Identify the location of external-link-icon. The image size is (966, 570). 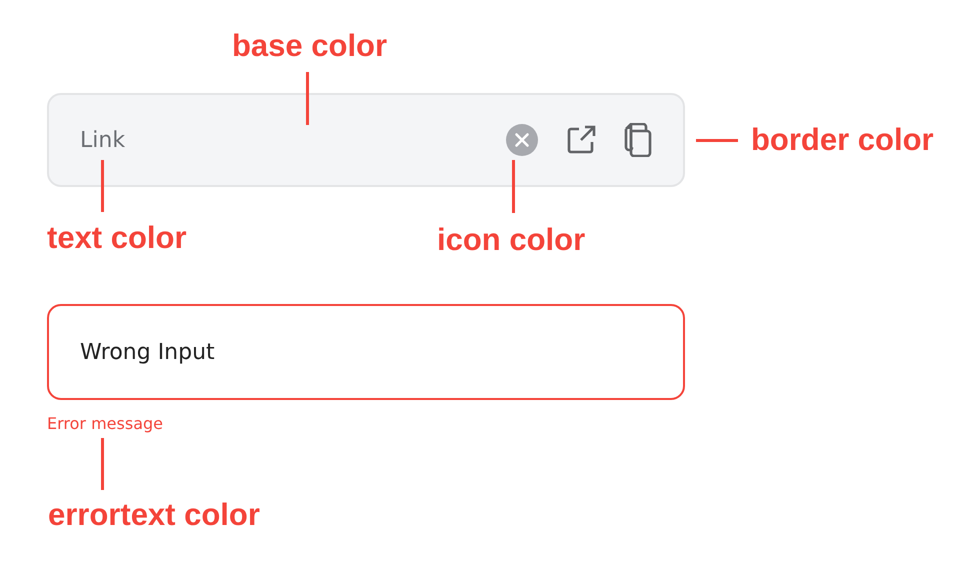
(581, 140).